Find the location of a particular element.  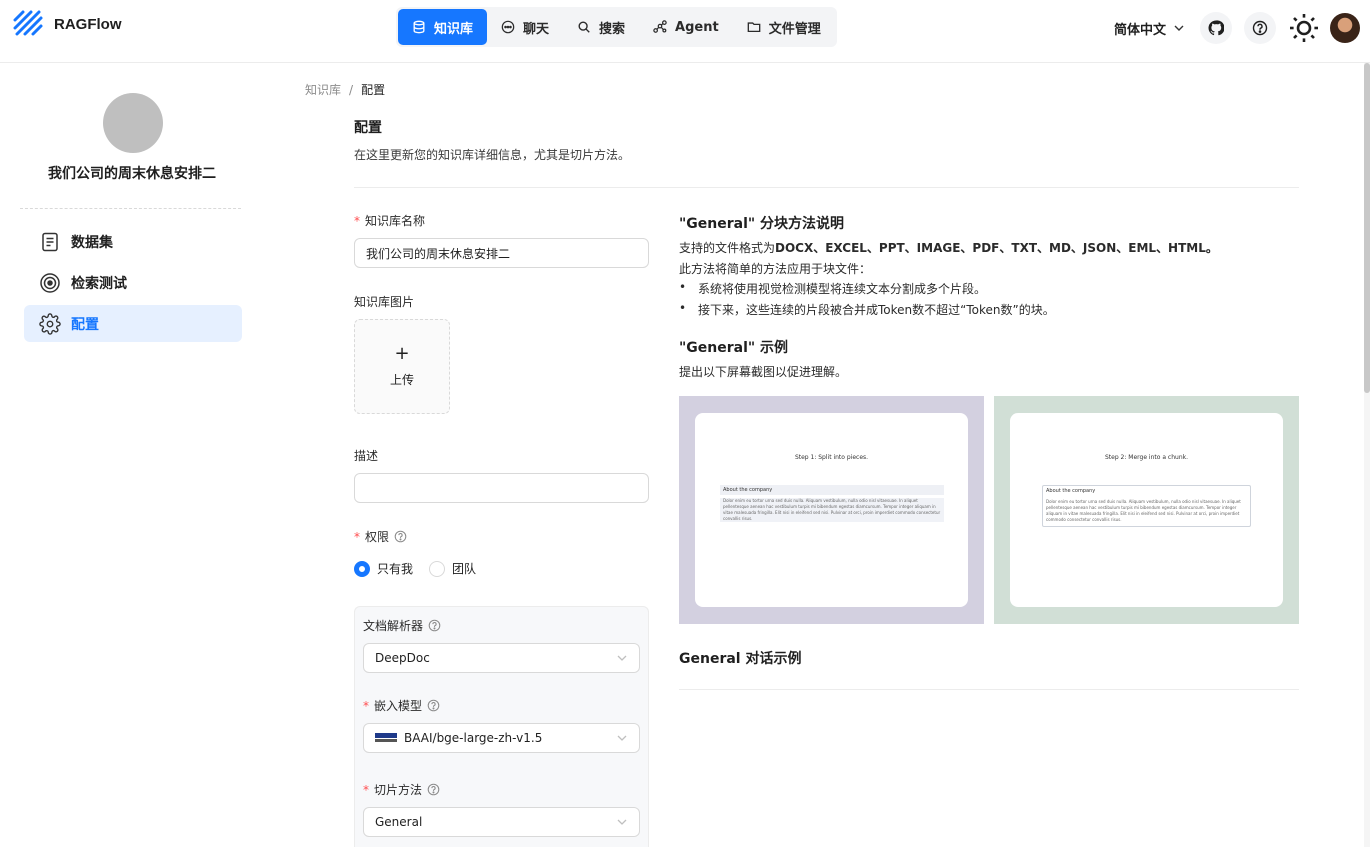

embedding-model-select: BAAI/bge-large-zh-v1.5 is located at coordinates (501, 738).